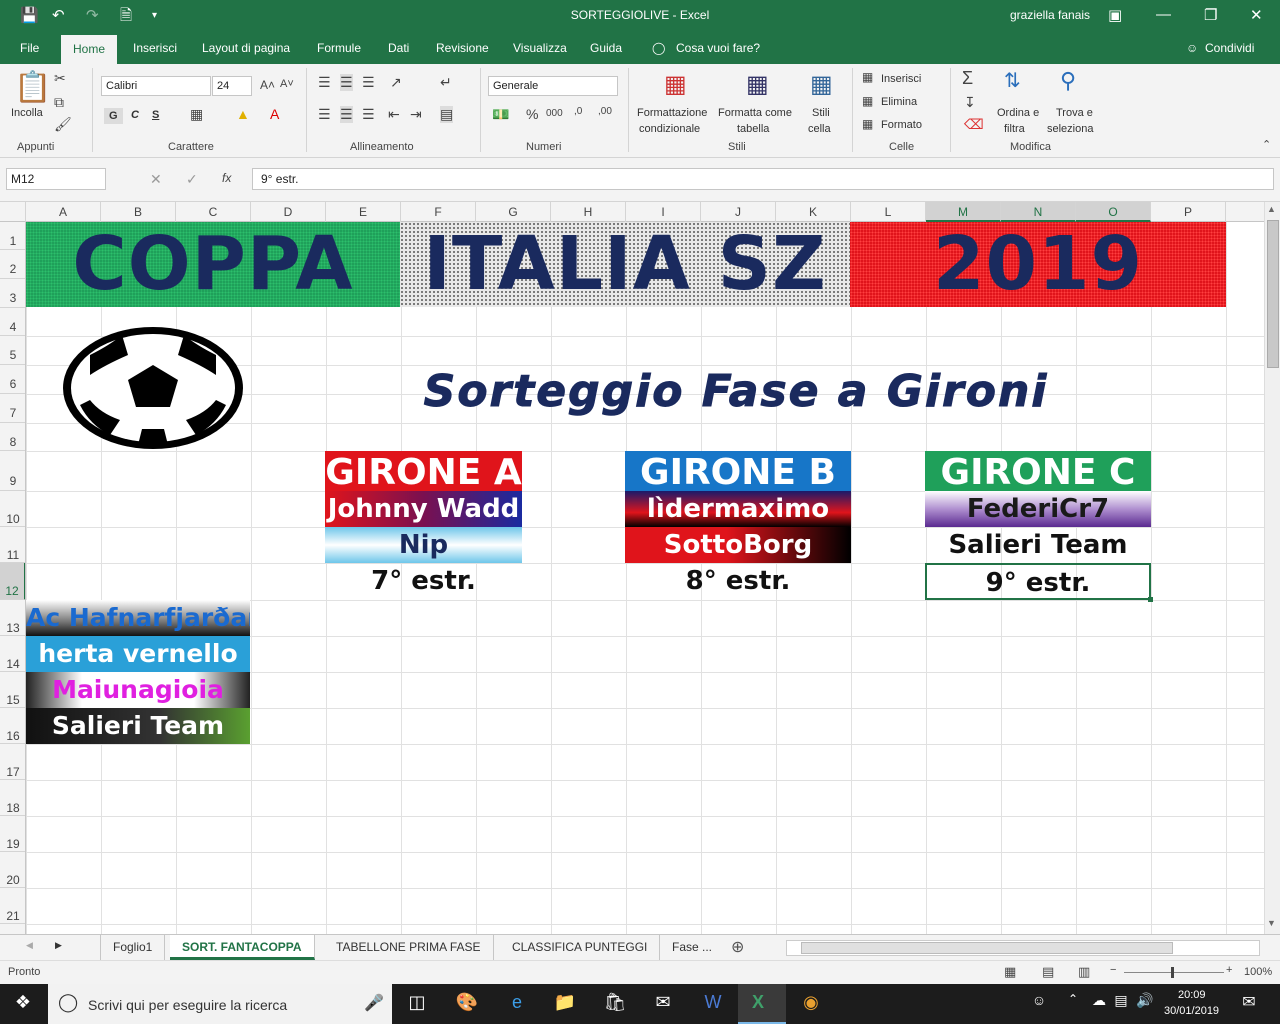 This screenshot has height=1024, width=1280. I want to click on task-view-icon: ◫, so click(417, 1002).